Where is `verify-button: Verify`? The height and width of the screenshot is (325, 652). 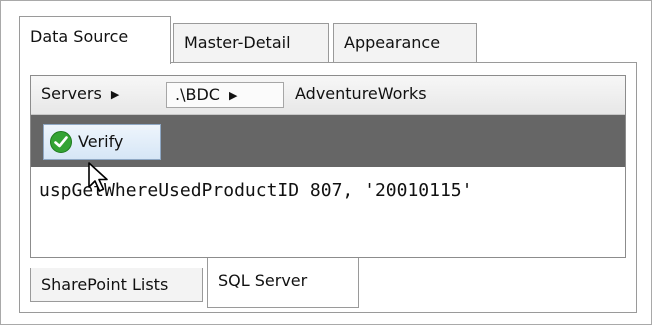
verify-button: Verify is located at coordinates (102, 142).